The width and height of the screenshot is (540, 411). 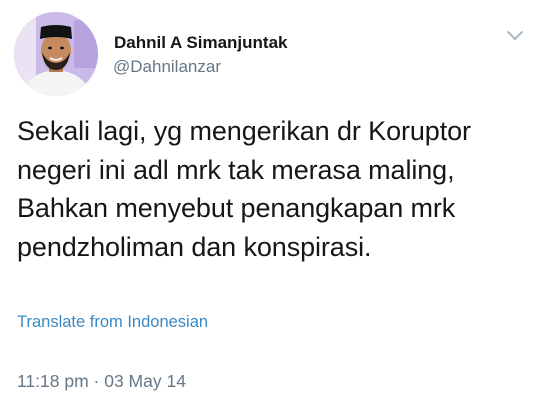 What do you see at coordinates (244, 131) in the screenshot?
I see `tweet-text-line: Sekali lagi, yg mengerikan dr Koruptor` at bounding box center [244, 131].